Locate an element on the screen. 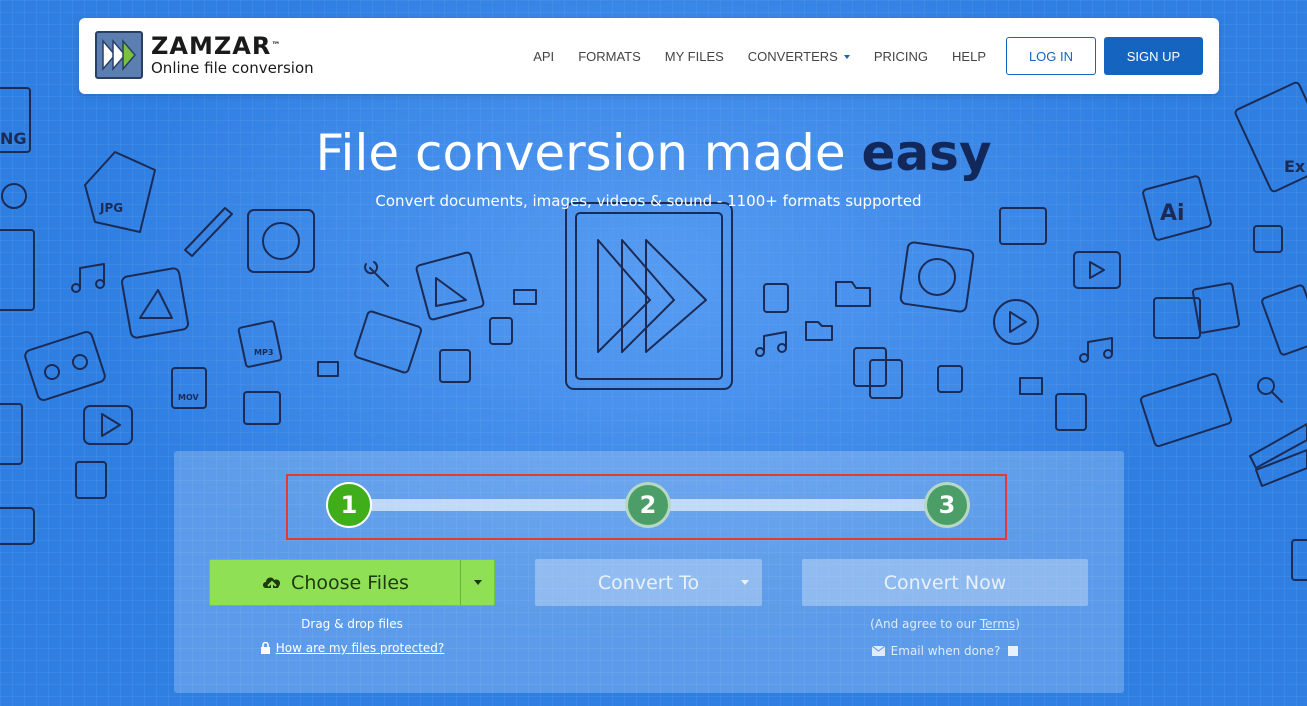 The height and width of the screenshot is (706, 1307). doodle-edge2-icon is located at coordinates (11, 434).